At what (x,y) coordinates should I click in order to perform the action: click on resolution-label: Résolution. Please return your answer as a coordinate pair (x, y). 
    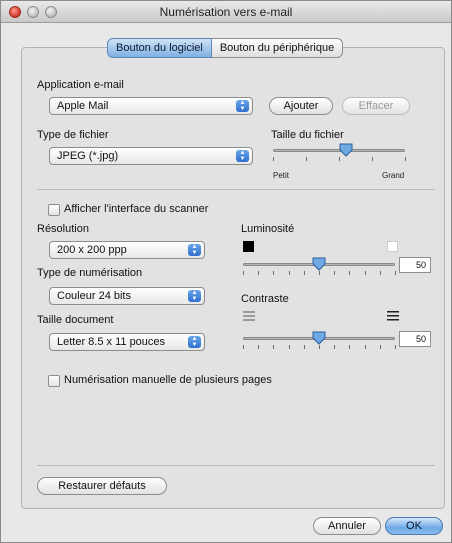
    Looking at the image, I should click on (63, 229).